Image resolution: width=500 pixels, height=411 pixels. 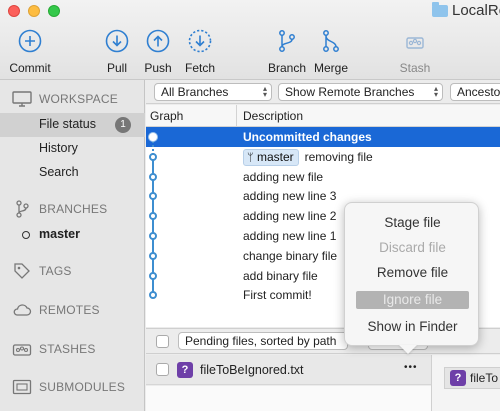 I want to click on ancestor-dropdown: Ancesto, so click(x=475, y=92).